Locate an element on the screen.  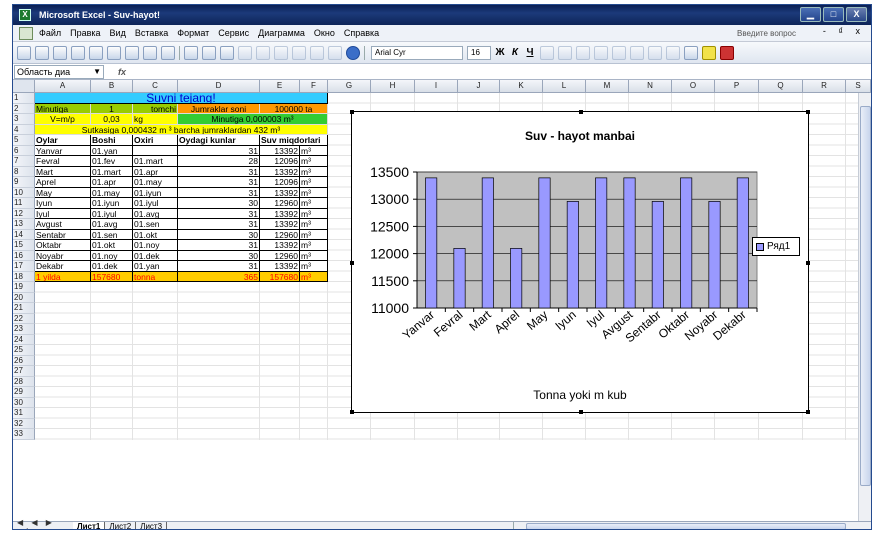
cell-d3: Minutiga 0,000003 m³ is located at coordinates (253, 119).